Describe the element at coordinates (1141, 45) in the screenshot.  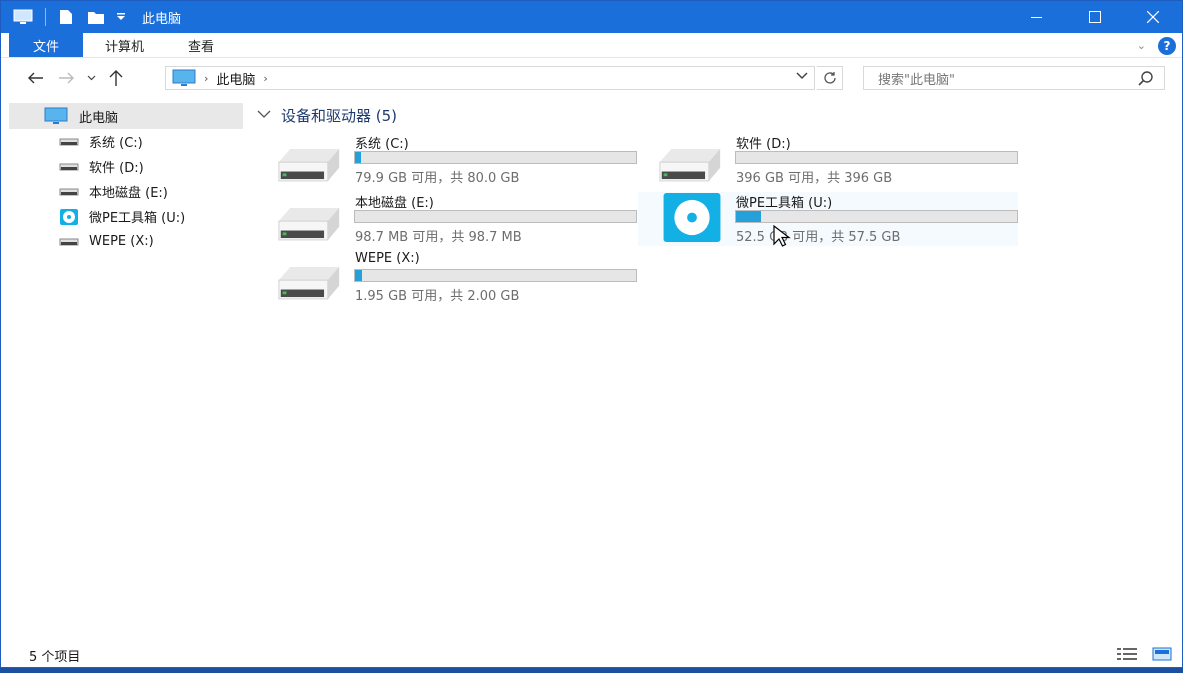
I see `expand-ribbon-icon: ⌄` at that location.